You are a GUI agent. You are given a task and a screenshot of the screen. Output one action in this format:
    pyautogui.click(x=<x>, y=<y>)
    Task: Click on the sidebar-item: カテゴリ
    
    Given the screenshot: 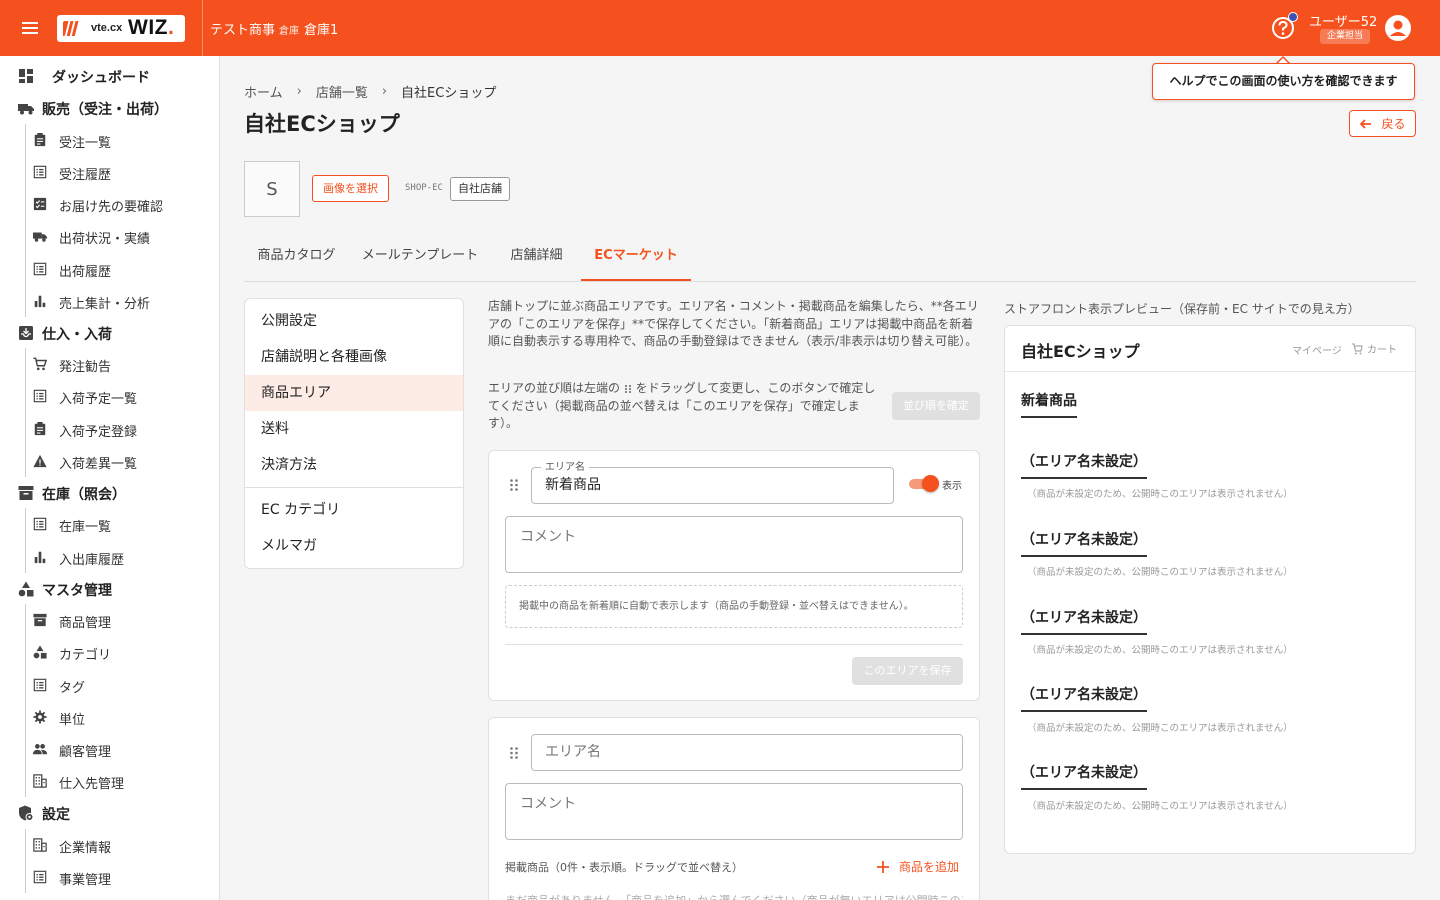 What is the action you would take?
    pyautogui.click(x=109, y=652)
    